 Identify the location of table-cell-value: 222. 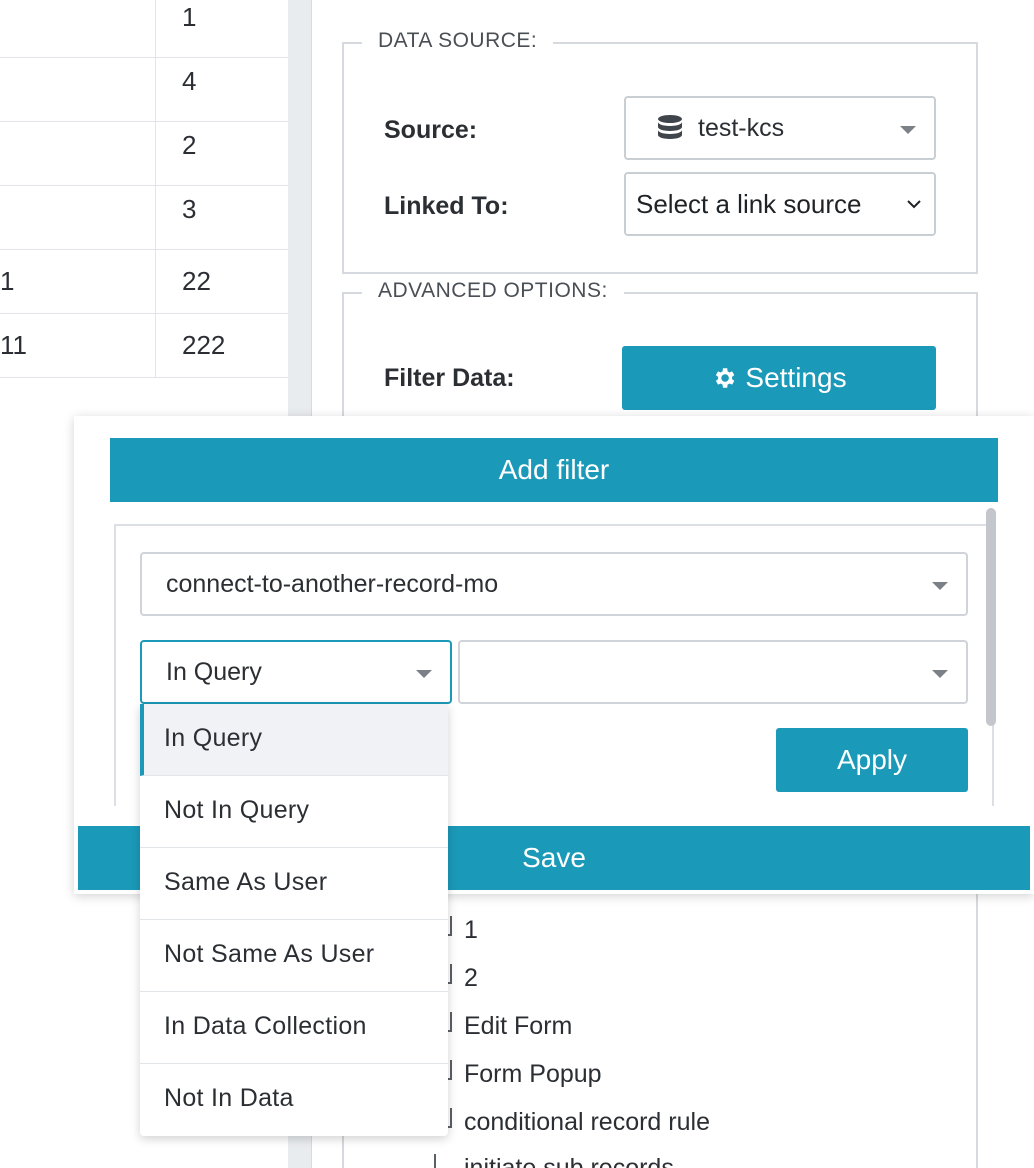
(204, 345).